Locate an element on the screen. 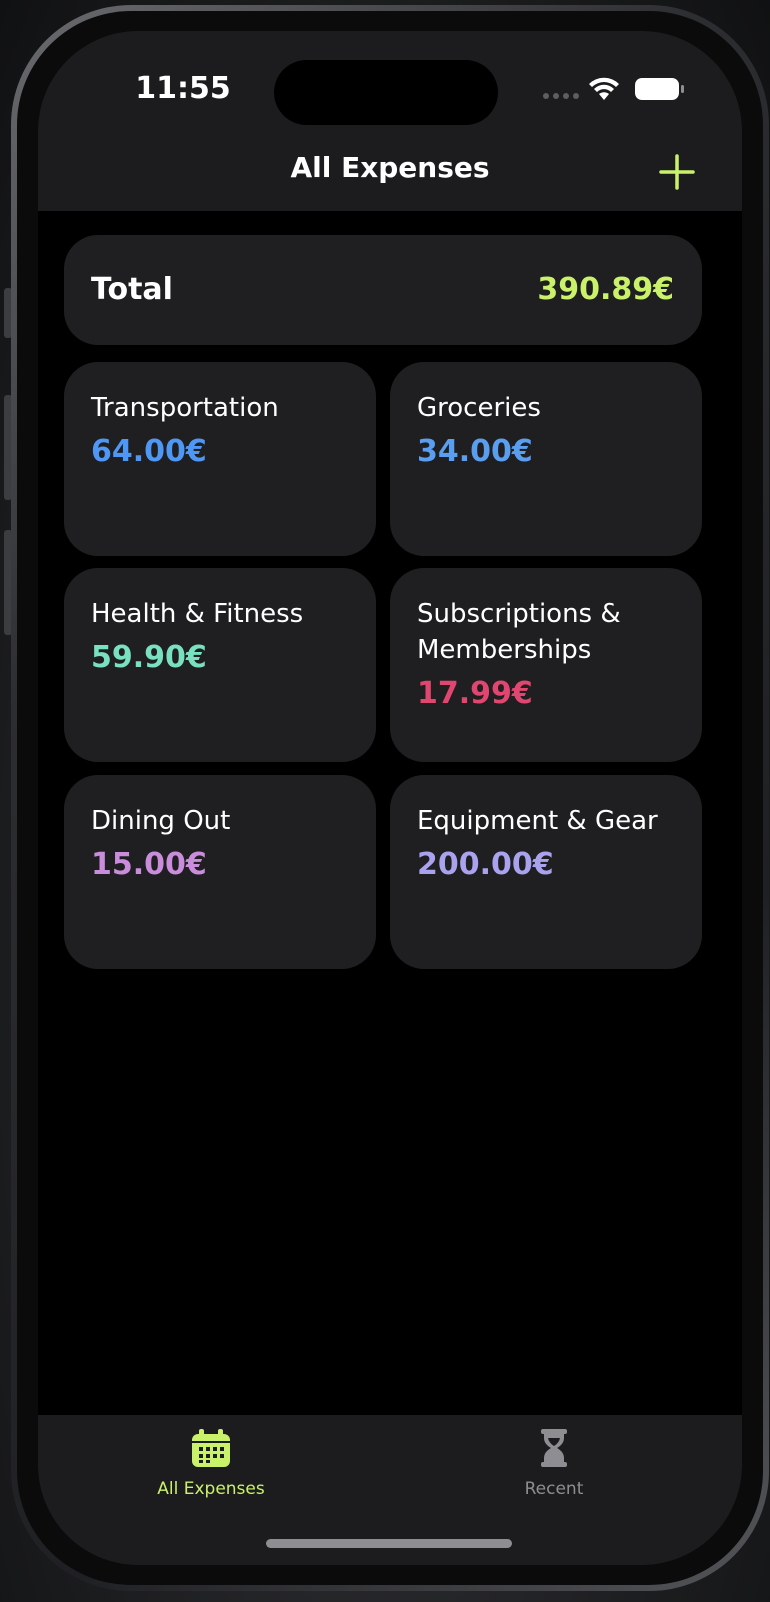 This screenshot has height=1602, width=770. category-label: Groceries is located at coordinates (479, 408).